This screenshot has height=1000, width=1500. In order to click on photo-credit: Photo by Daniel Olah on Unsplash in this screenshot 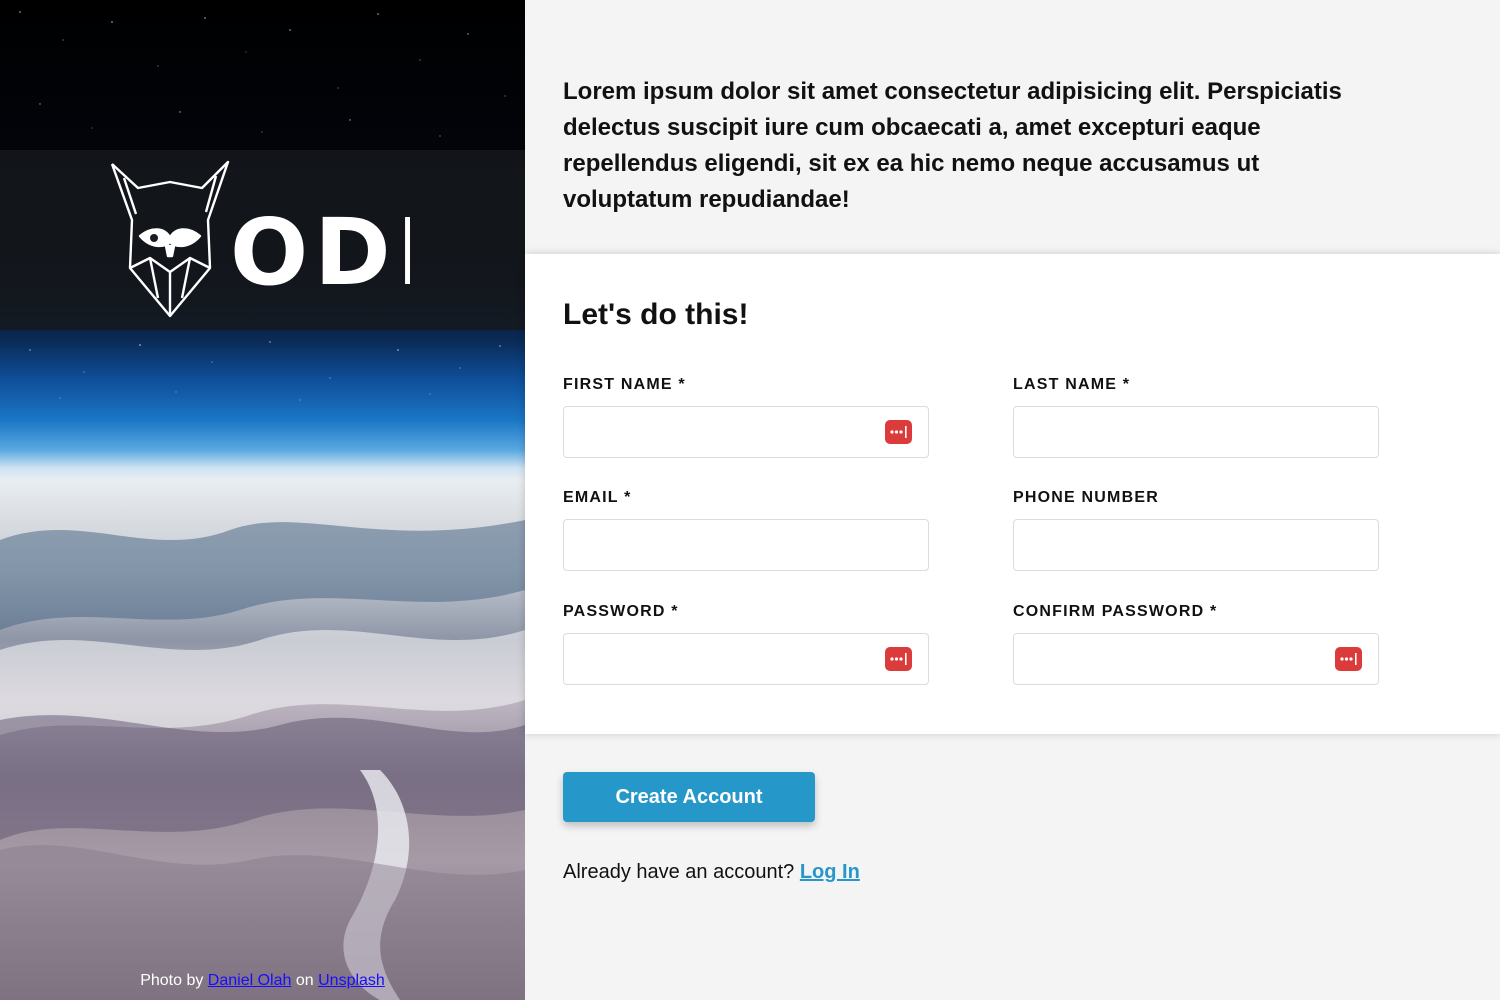, I will do `click(262, 981)`.